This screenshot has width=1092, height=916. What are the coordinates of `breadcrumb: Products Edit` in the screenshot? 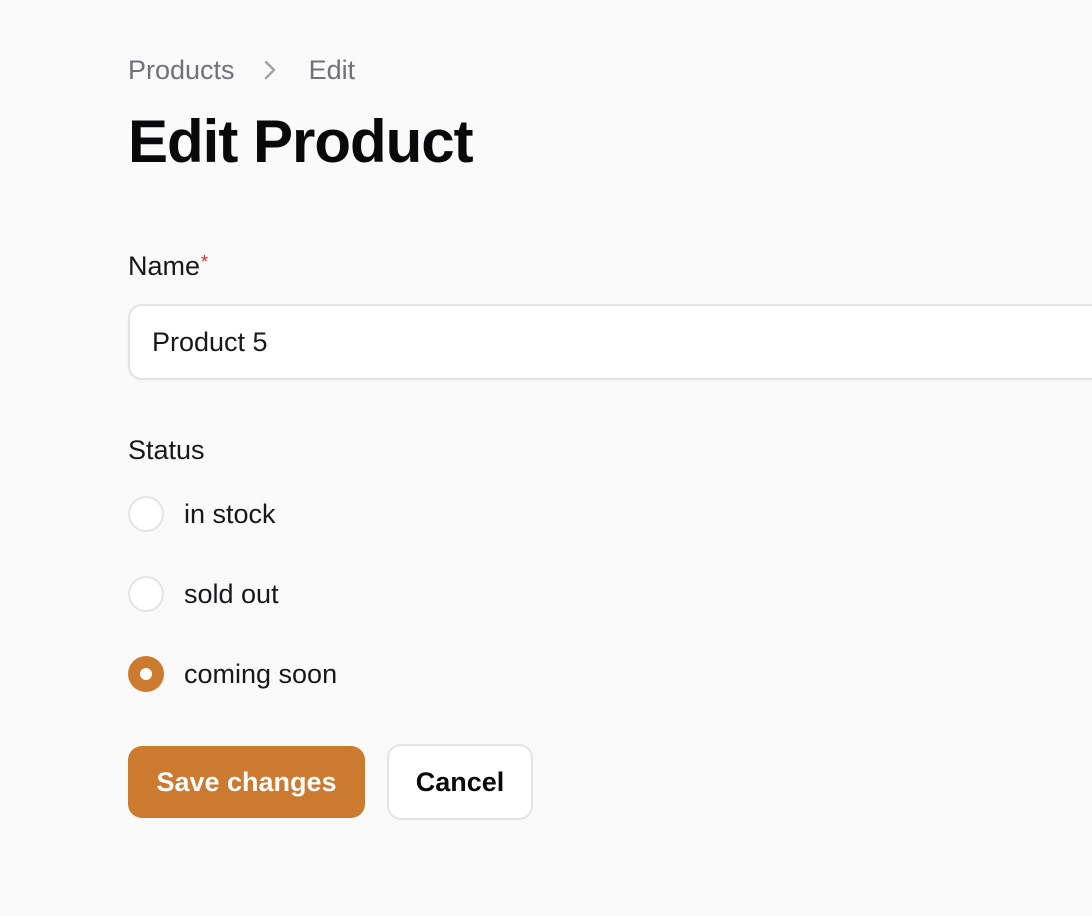 It's located at (241, 70).